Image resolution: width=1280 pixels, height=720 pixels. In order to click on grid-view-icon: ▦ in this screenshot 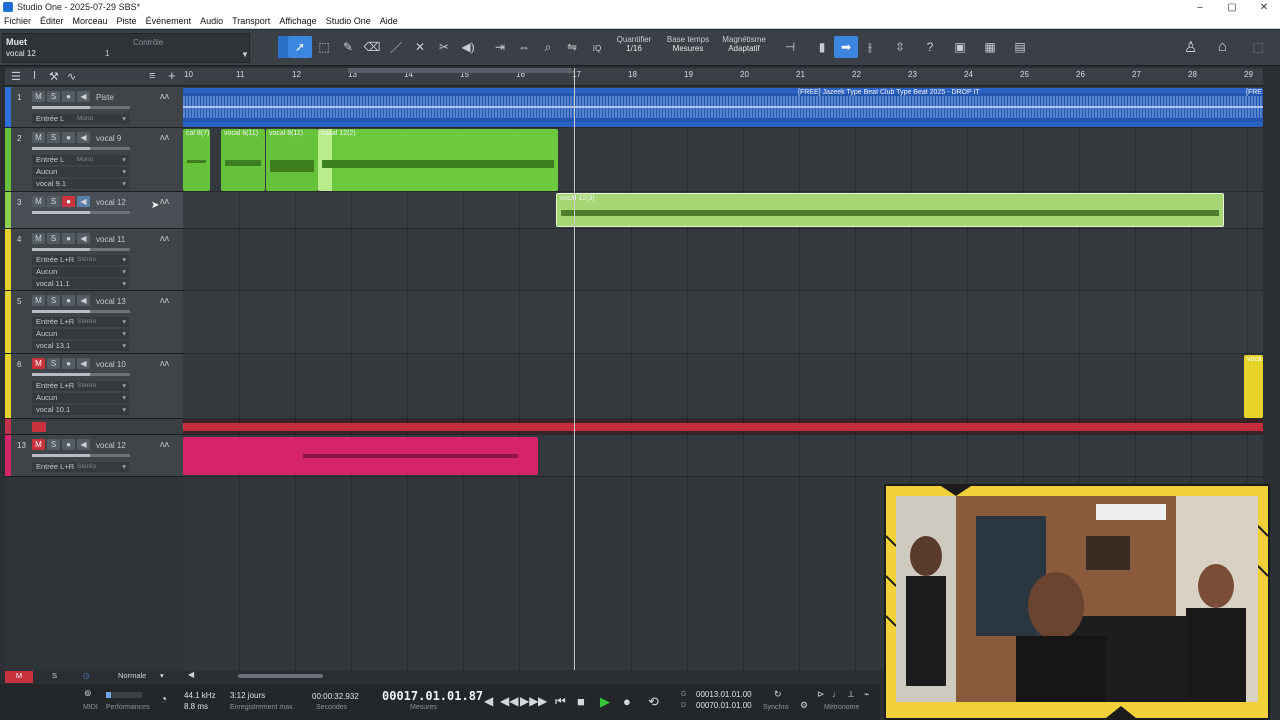, I will do `click(990, 47)`.